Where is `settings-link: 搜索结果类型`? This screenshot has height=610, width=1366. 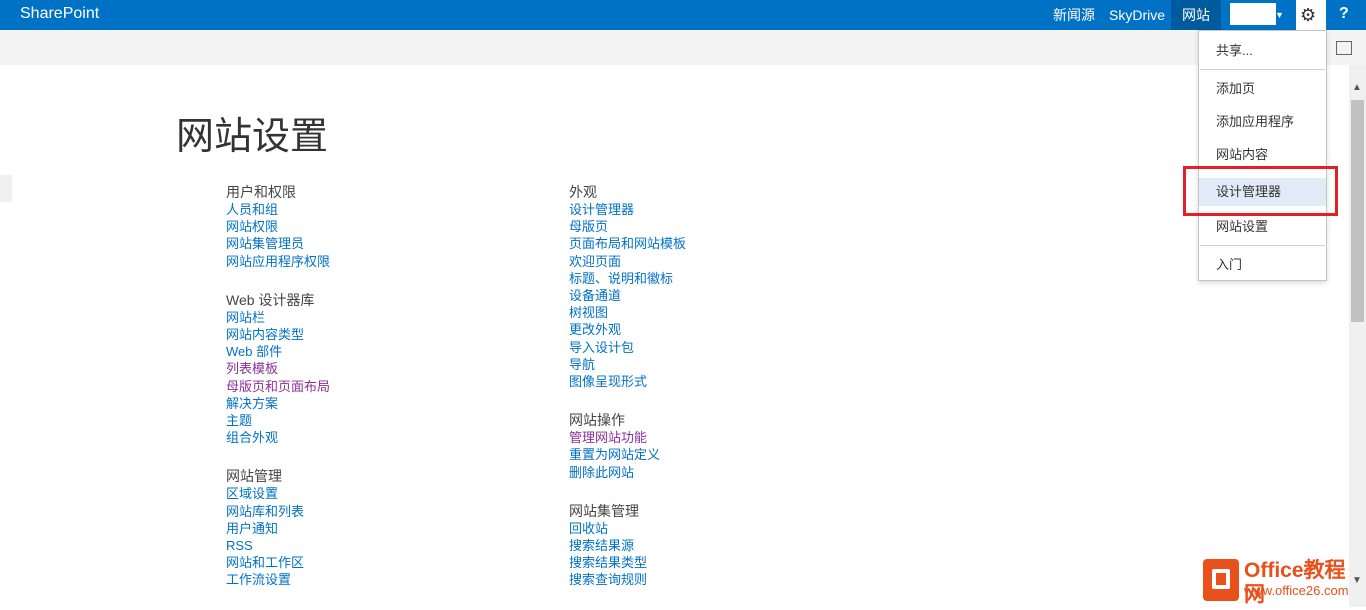
settings-link: 搜索结果类型 is located at coordinates (627, 562).